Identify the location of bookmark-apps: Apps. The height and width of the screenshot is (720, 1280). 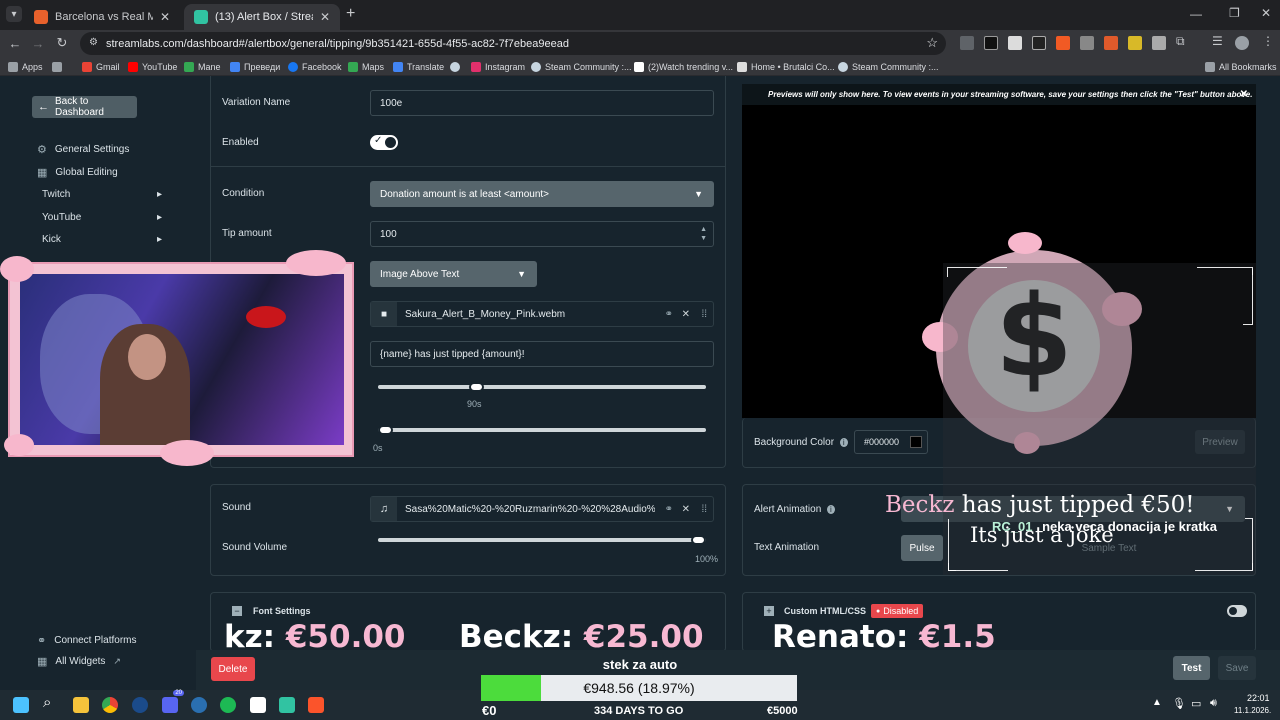
(25, 66).